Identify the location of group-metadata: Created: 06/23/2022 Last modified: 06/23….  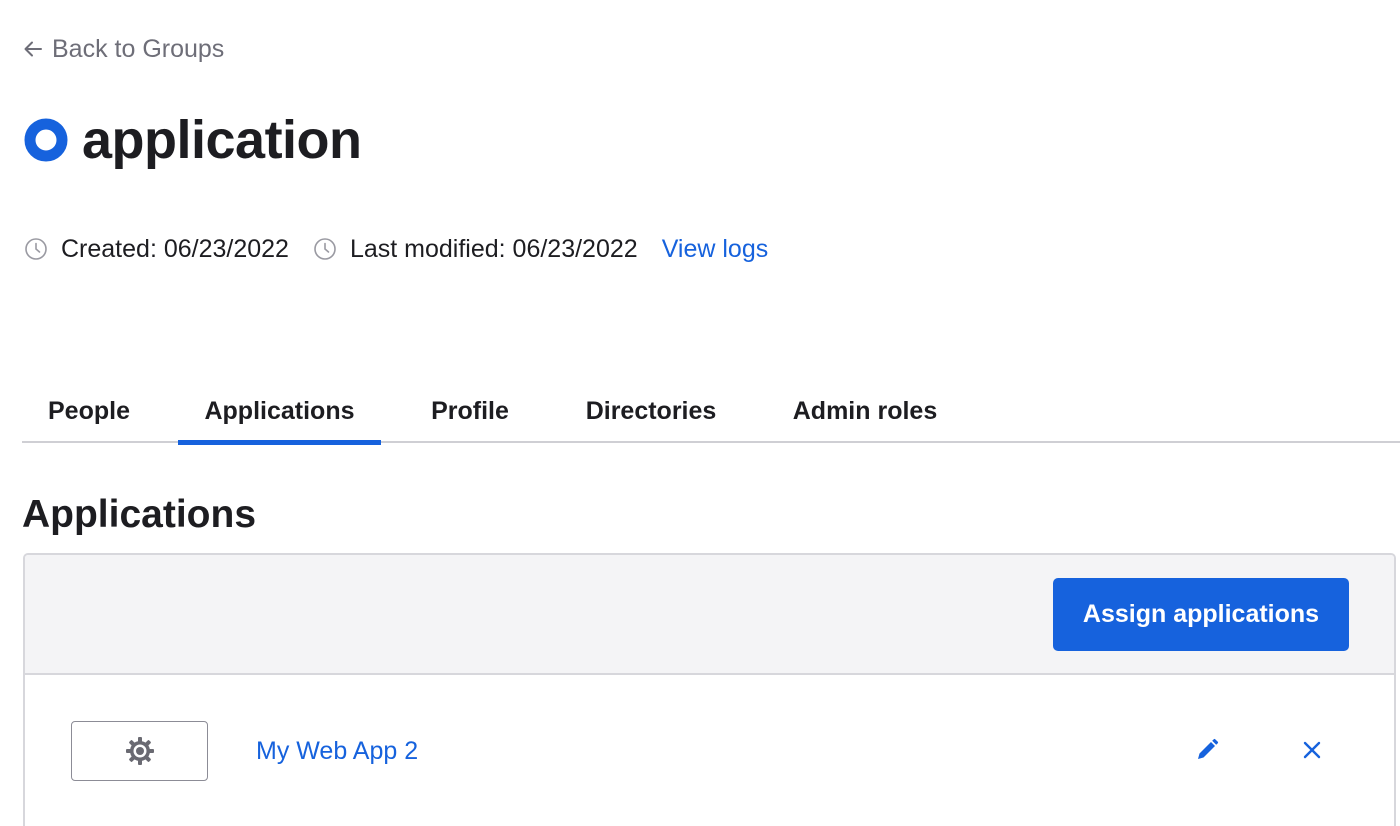
(396, 249).